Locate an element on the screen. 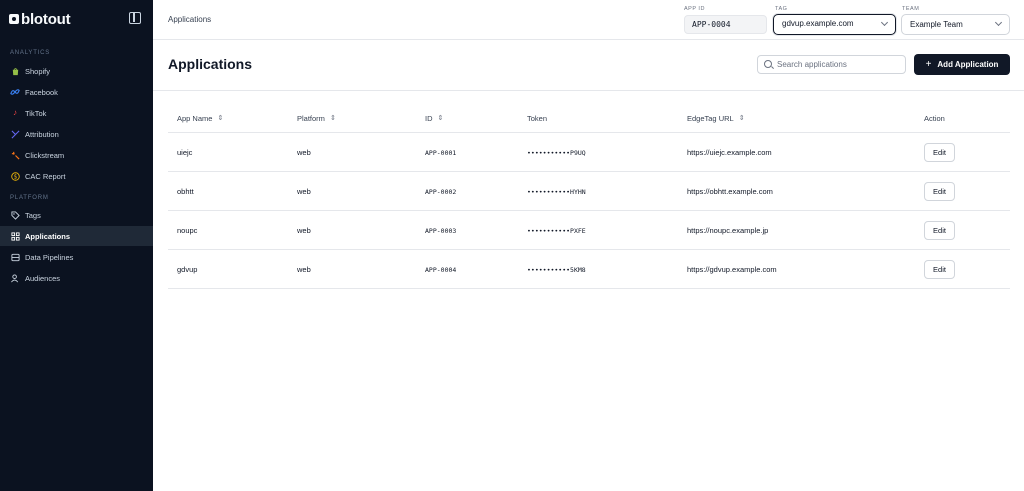 Image resolution: width=1024 pixels, height=491 pixels. cell-edgetag-url: https://gdvup.example.com is located at coordinates (732, 269).